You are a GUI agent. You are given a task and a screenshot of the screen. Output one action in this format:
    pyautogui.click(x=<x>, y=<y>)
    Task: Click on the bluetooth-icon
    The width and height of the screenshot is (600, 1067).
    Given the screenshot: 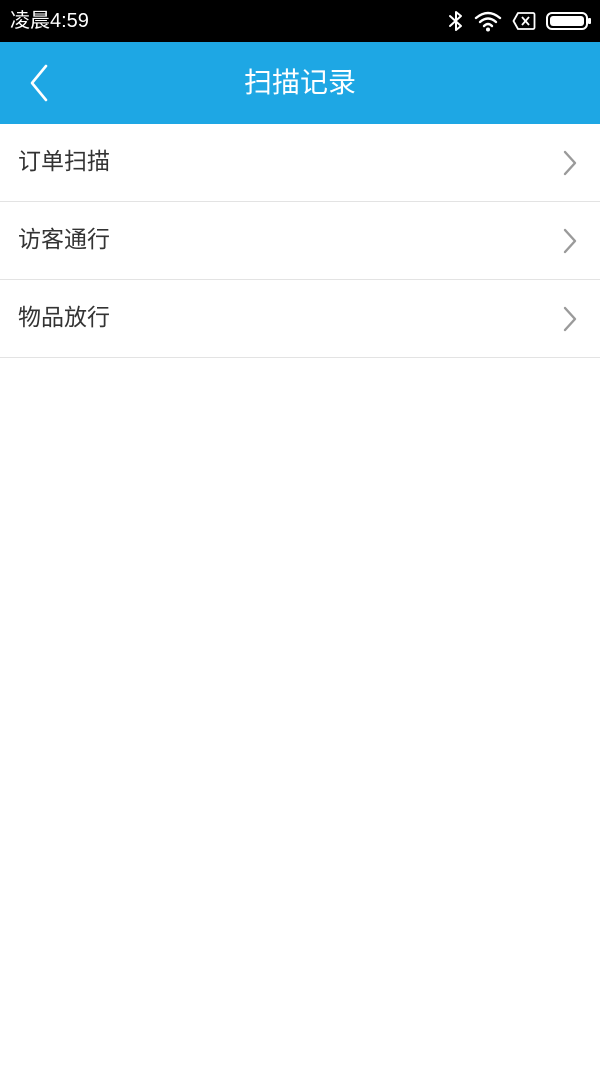 What is the action you would take?
    pyautogui.click(x=456, y=21)
    